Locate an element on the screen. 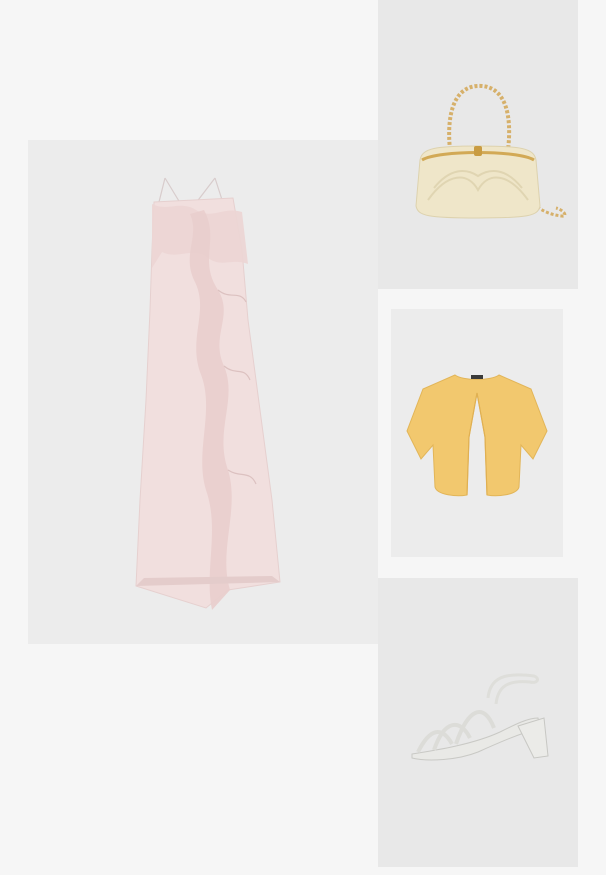 The width and height of the screenshot is (606, 875). cardigan-product-panel is located at coordinates (478, 433).